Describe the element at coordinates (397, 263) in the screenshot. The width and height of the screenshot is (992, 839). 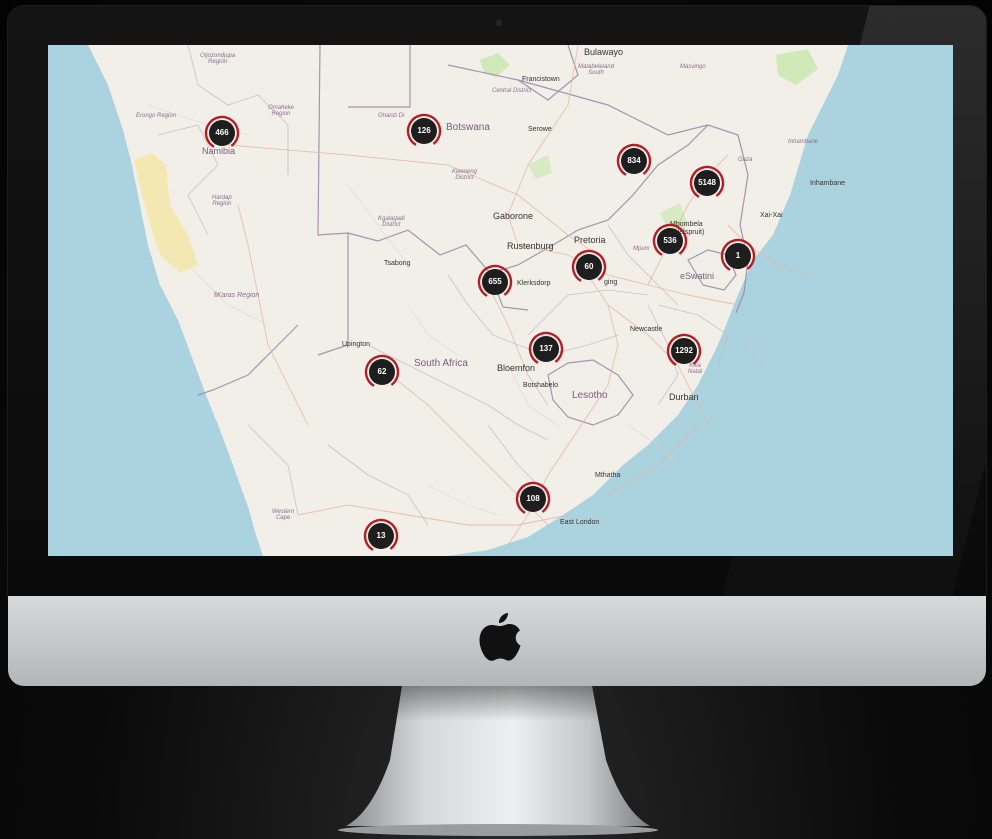
I see `city-label-tsabong: Tsabong` at that location.